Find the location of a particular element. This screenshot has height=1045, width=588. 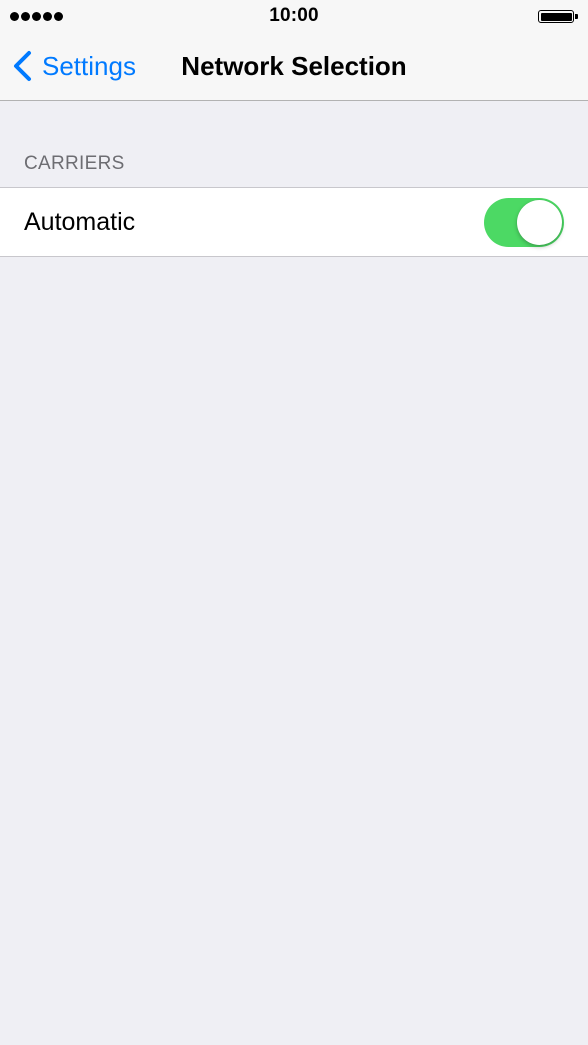

back-button: Settings is located at coordinates (73, 66).